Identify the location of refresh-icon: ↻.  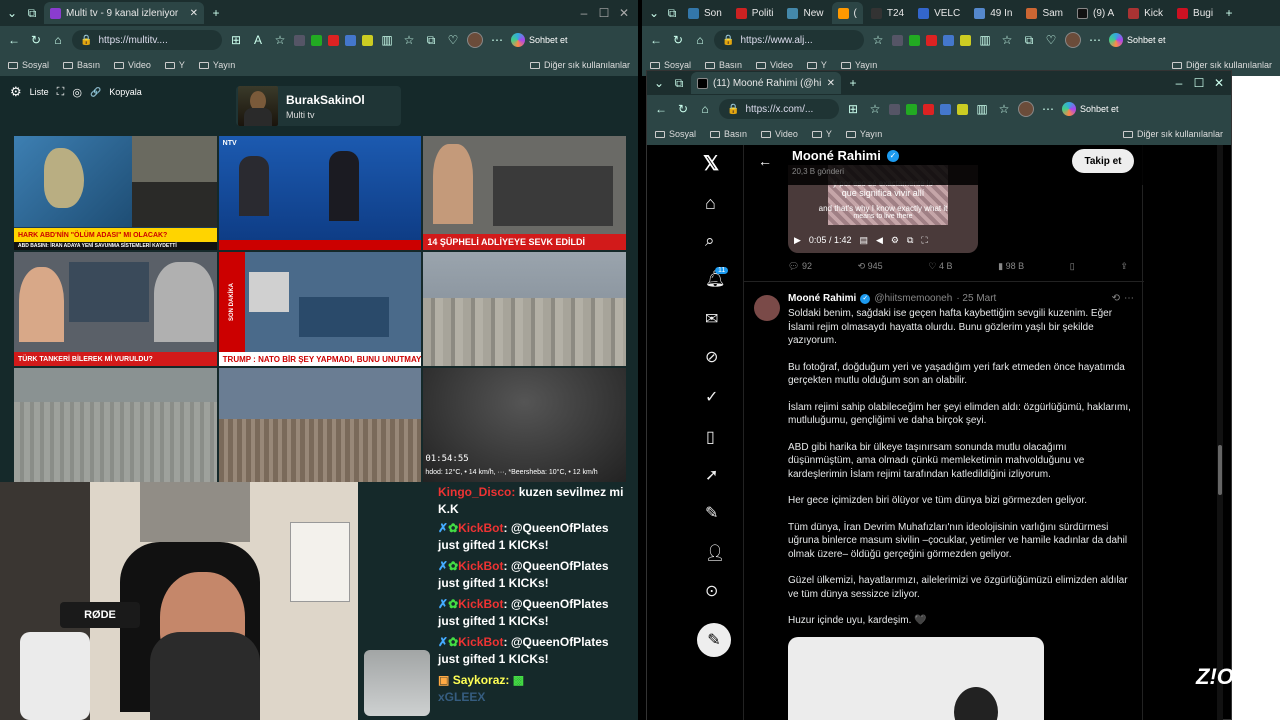
(678, 40).